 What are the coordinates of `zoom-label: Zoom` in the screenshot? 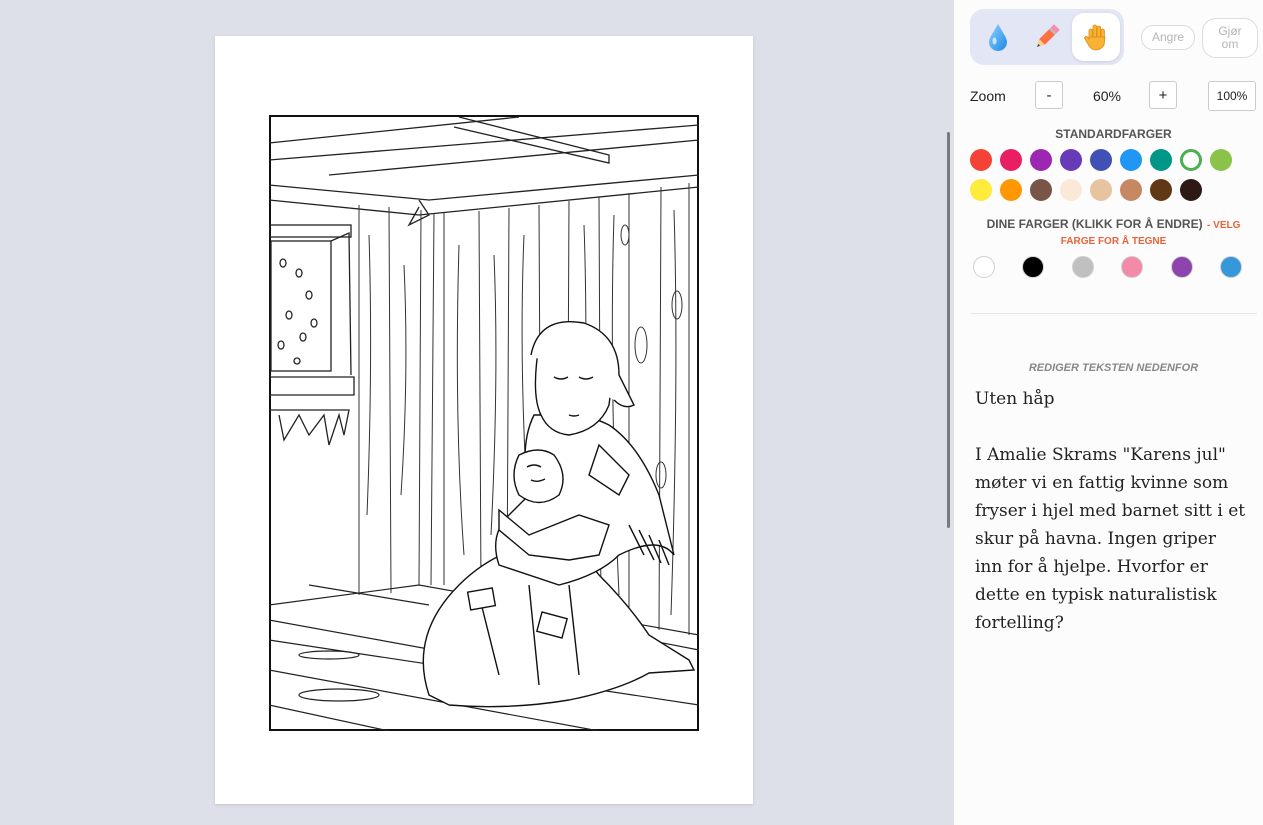 It's located at (988, 96).